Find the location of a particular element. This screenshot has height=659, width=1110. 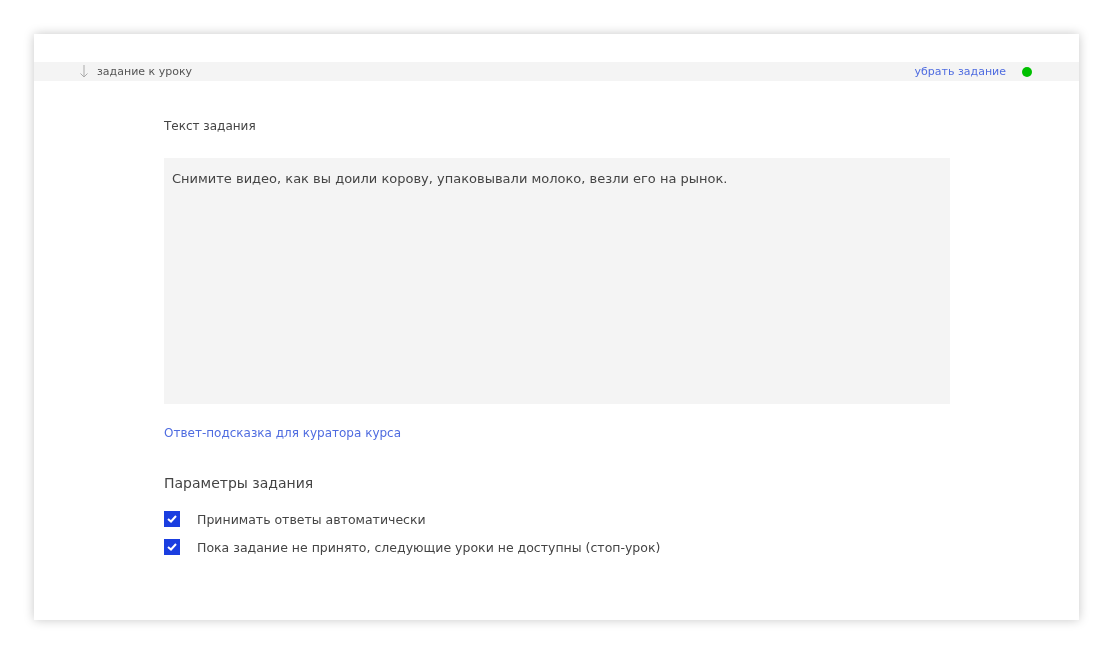

field-label: Текст задания is located at coordinates (210, 126).